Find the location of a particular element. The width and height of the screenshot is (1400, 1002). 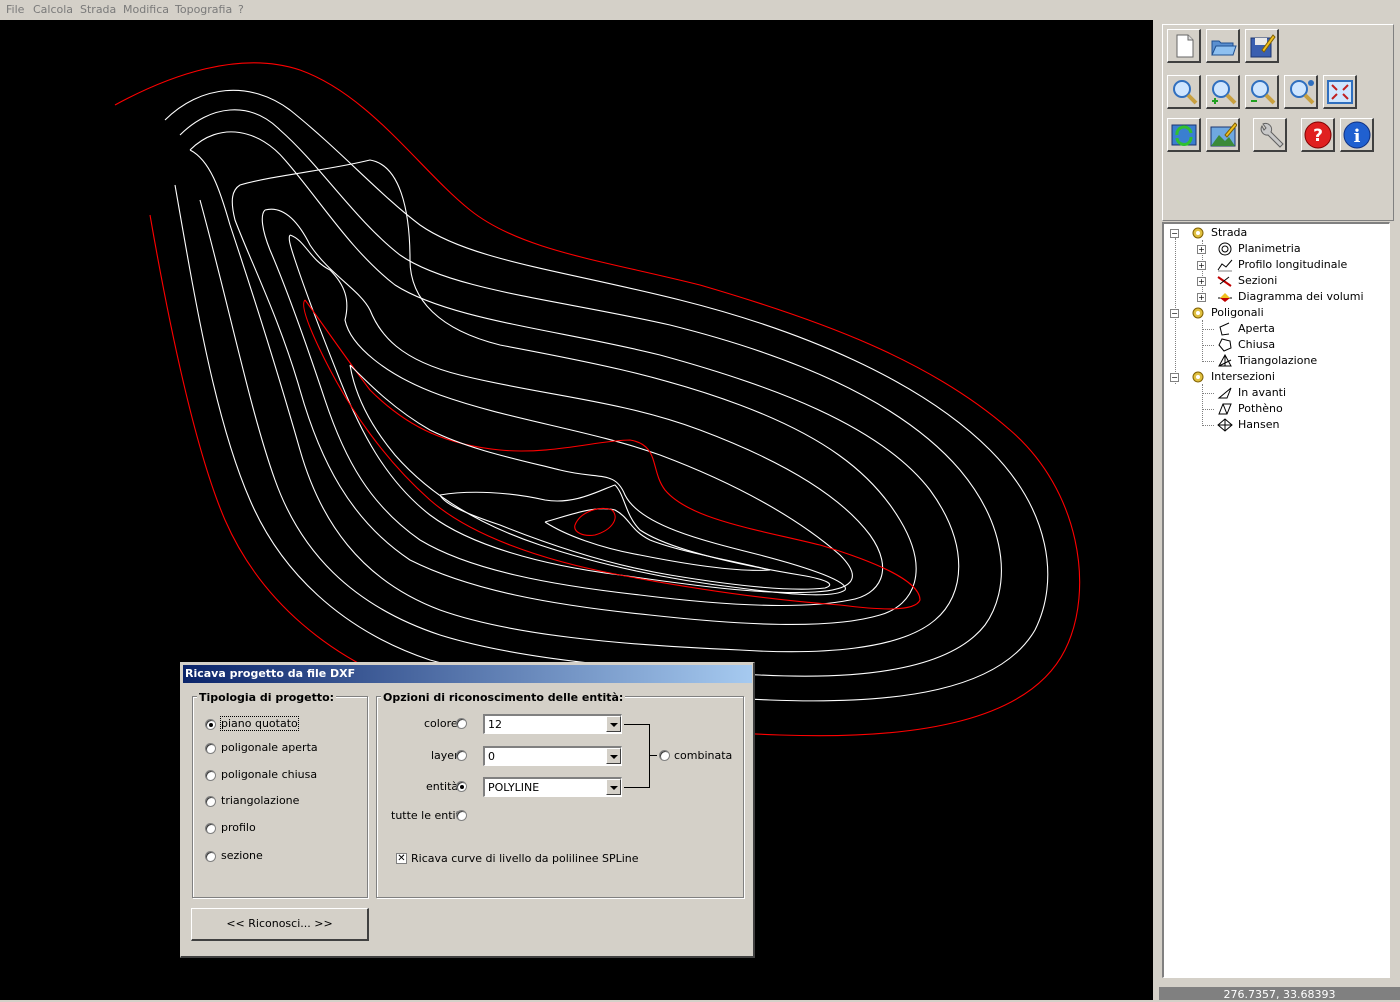

new-file-button is located at coordinates (1184, 46).